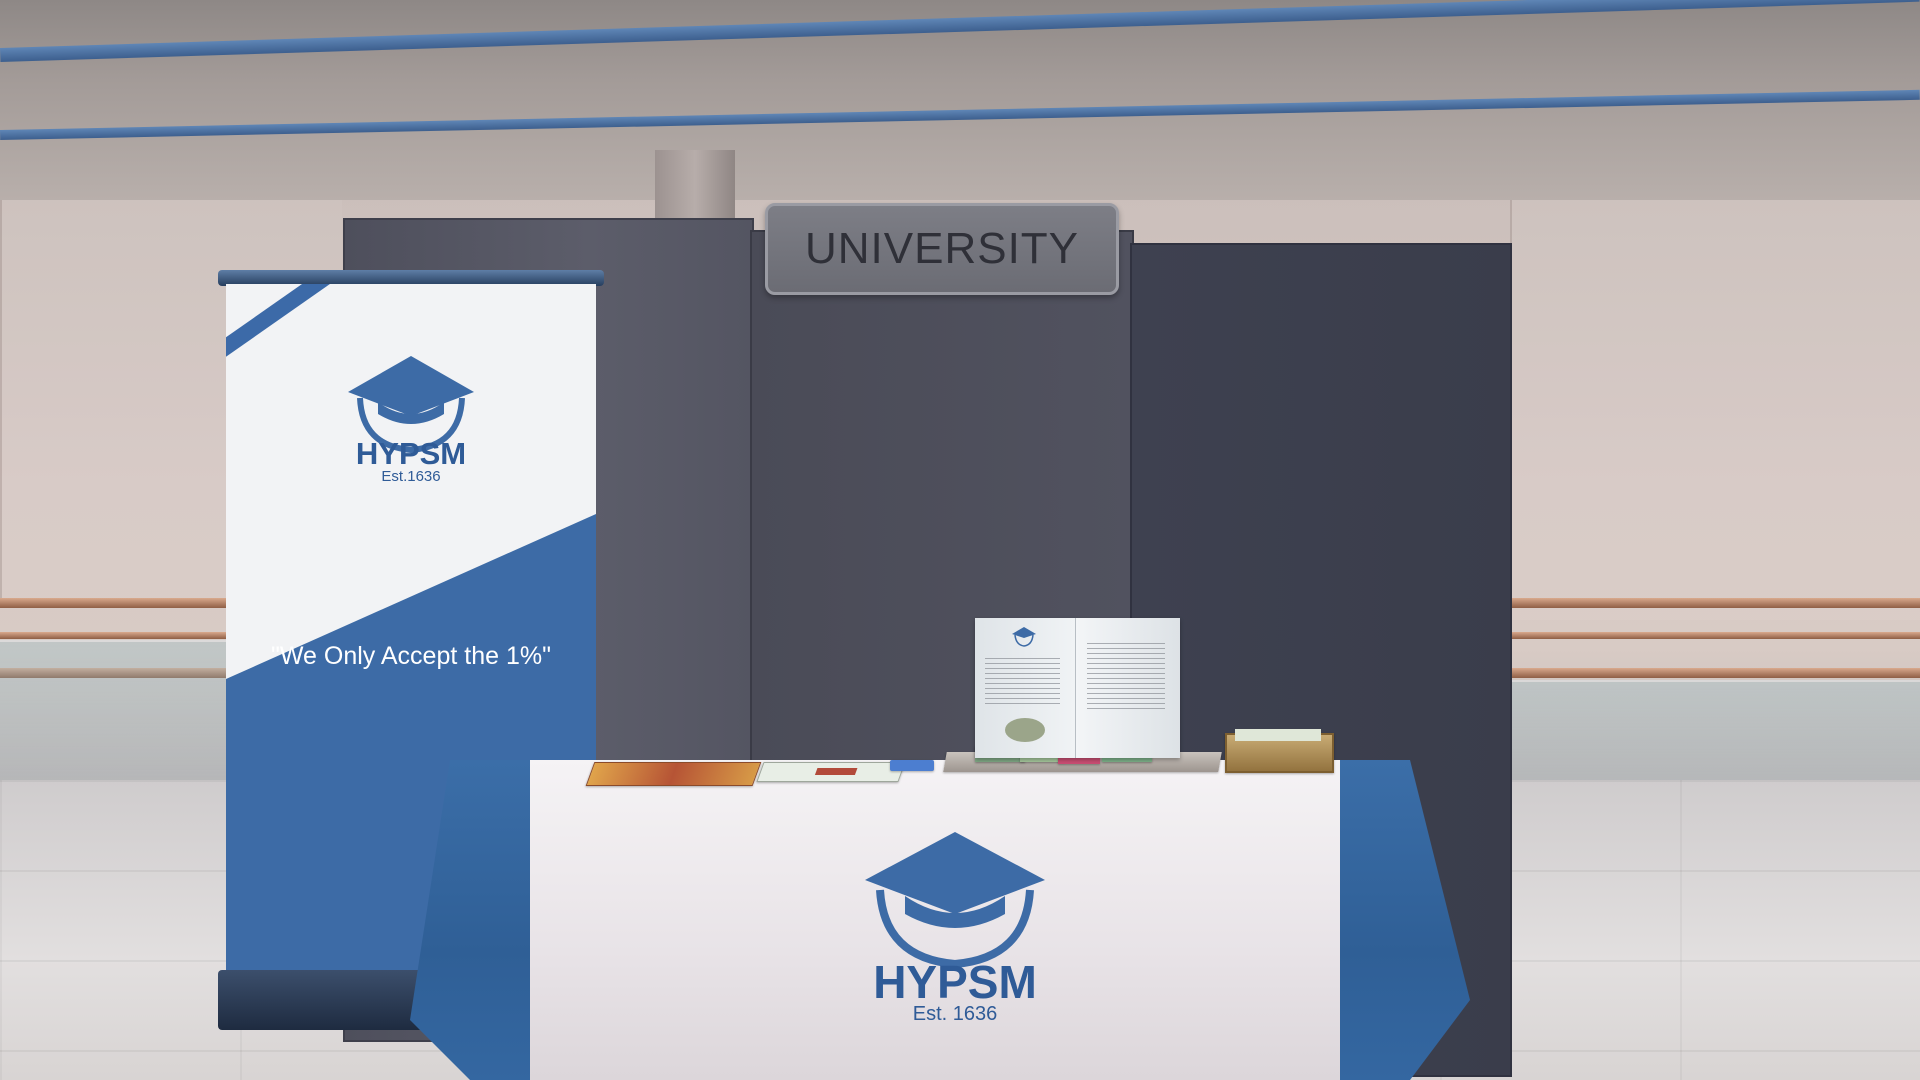  Describe the element at coordinates (411, 453) in the screenshot. I see `banner-brand-name: HYPSM` at that location.